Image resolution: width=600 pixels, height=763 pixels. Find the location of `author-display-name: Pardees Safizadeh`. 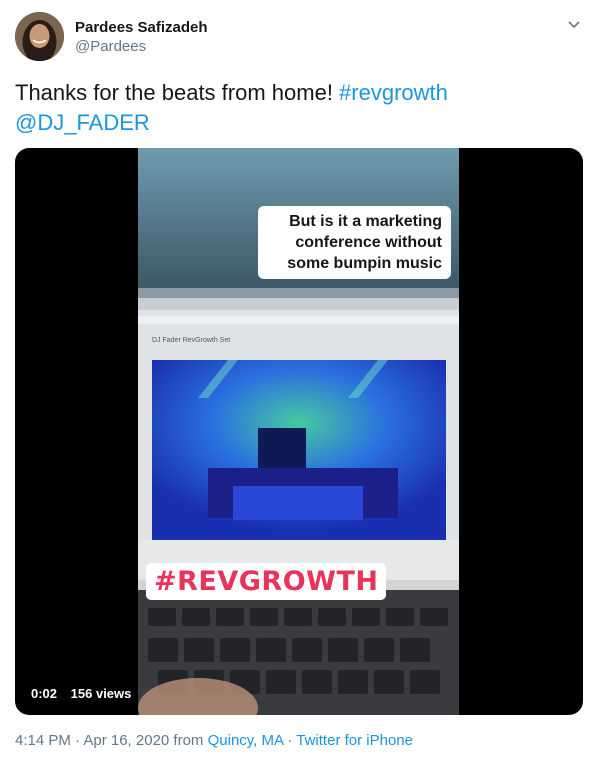

author-display-name: Pardees Safizadeh is located at coordinates (141, 27).